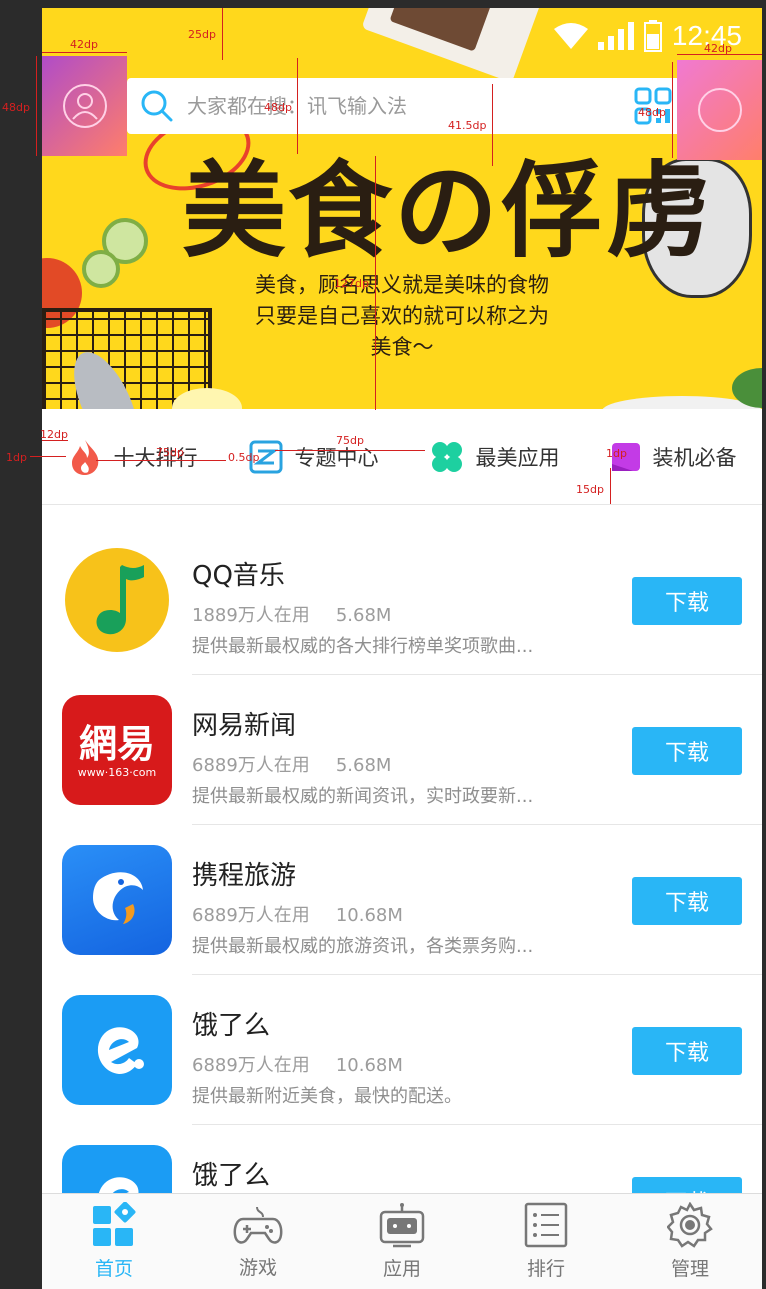 The height and width of the screenshot is (1289, 766). What do you see at coordinates (545, 1269) in the screenshot?
I see `nav-label: 排行` at bounding box center [545, 1269].